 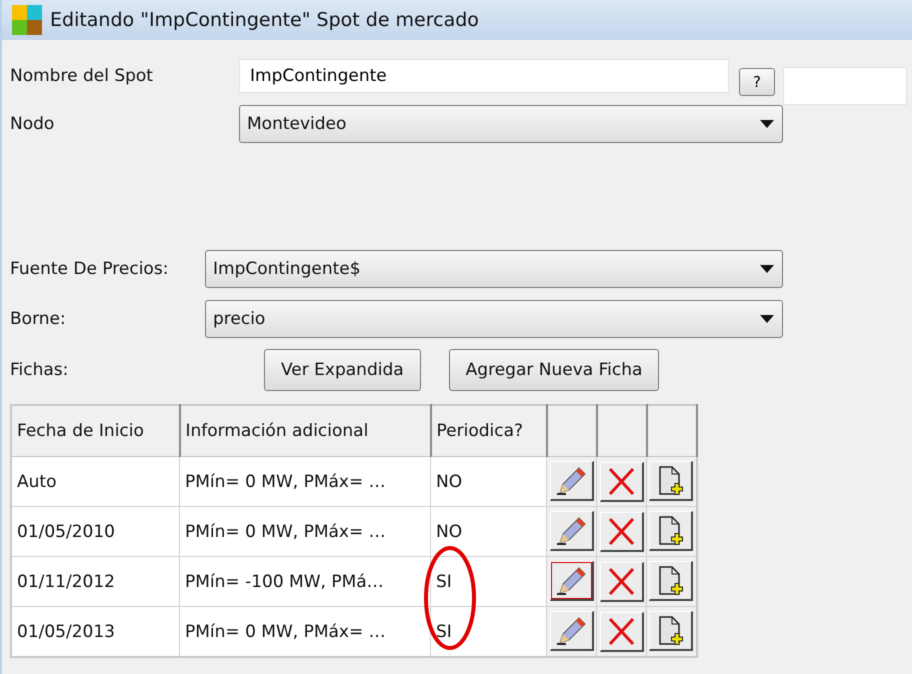 What do you see at coordinates (95, 581) in the screenshot?
I see `table-cell: 01/11/2012` at bounding box center [95, 581].